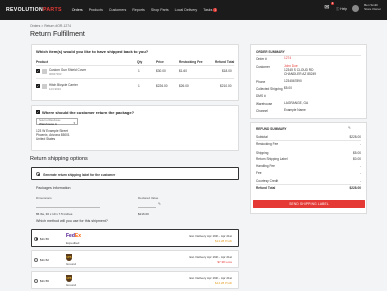 This screenshot has width=387, height=291. Describe the element at coordinates (261, 82) in the screenshot. I see `summary-key: Phone` at that location.